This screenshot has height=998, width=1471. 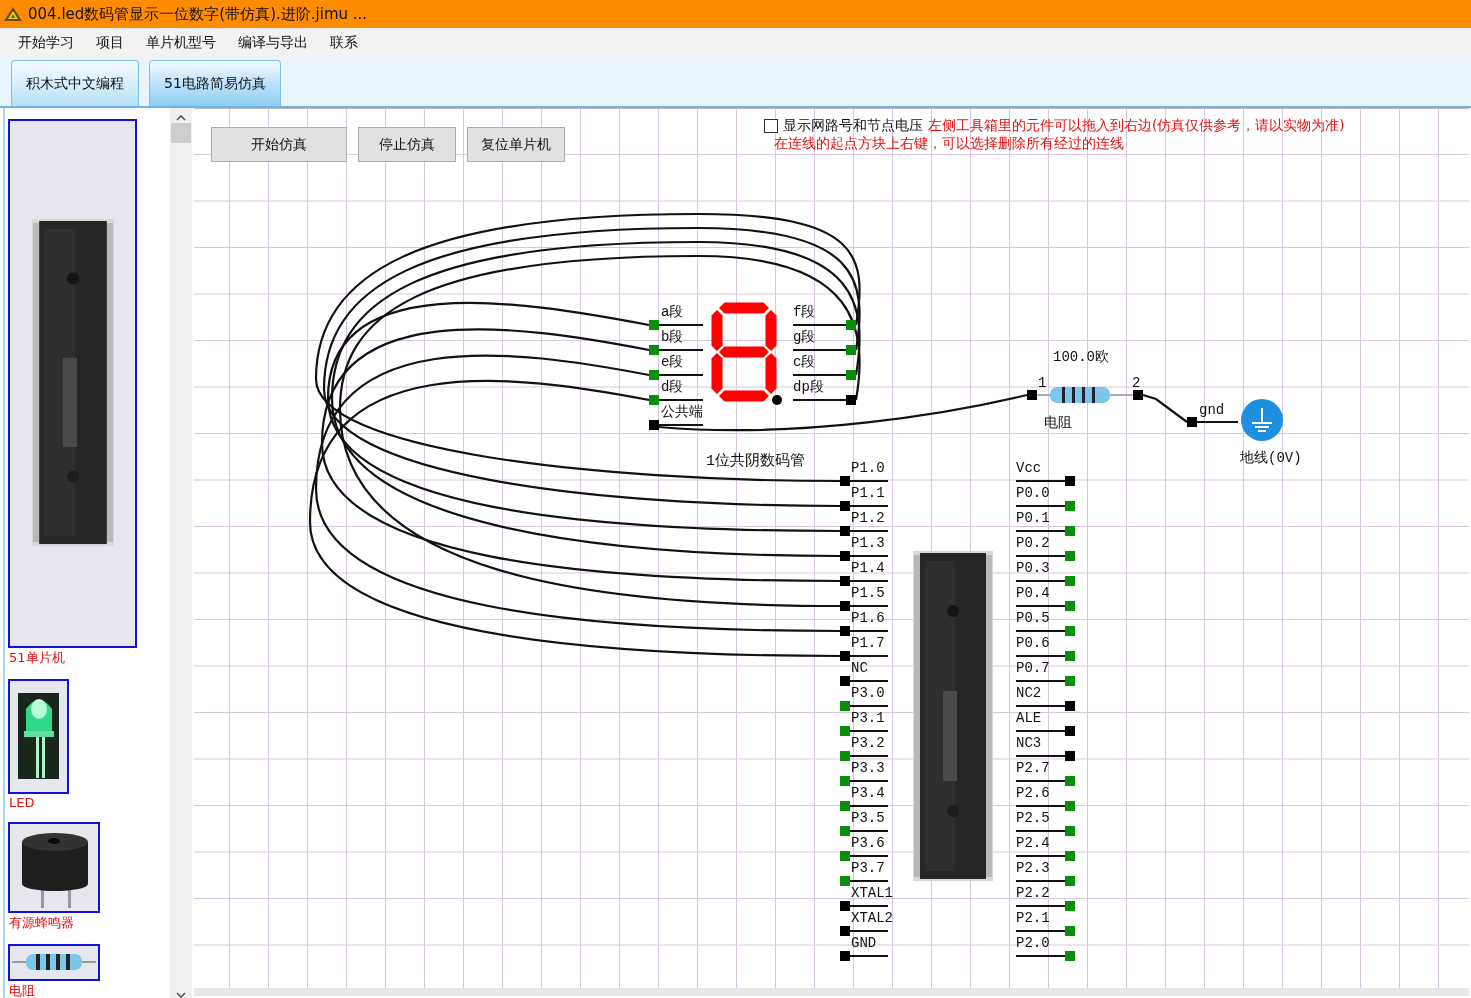 I want to click on checkbox-label: 显示网路号和节点电压, so click(x=853, y=126).